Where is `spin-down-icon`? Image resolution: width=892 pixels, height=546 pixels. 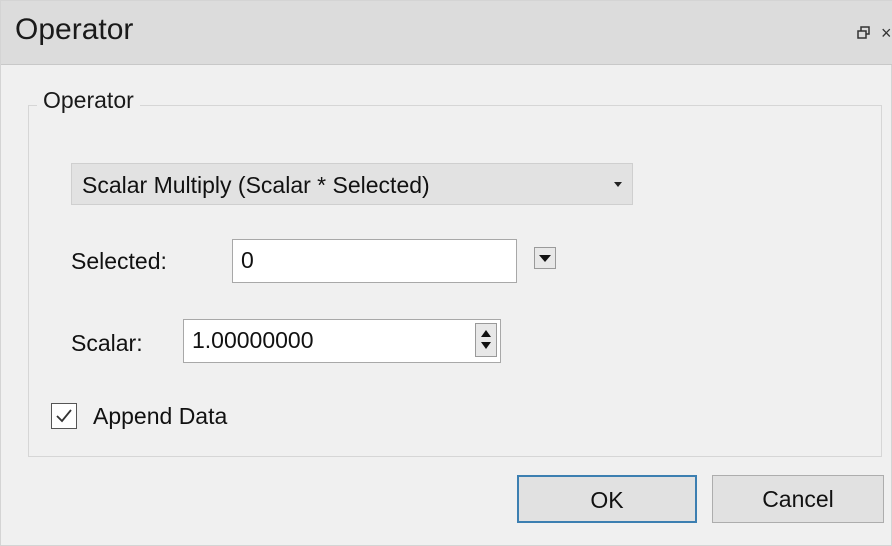 spin-down-icon is located at coordinates (486, 345).